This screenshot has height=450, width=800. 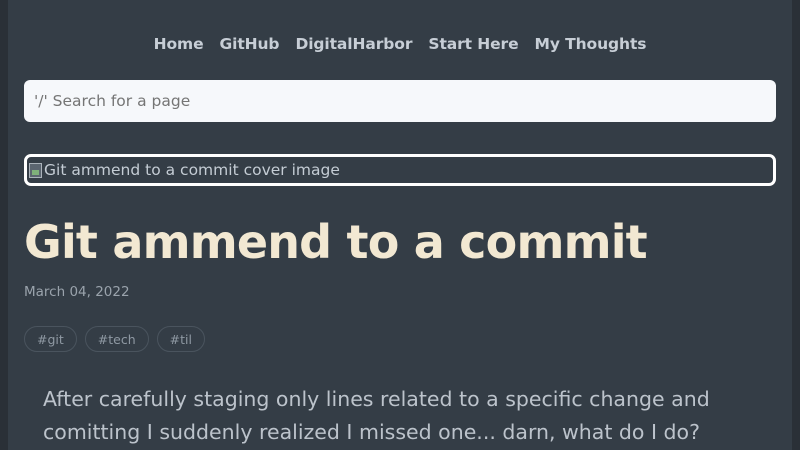 What do you see at coordinates (50, 339) in the screenshot?
I see `tag-git: #git` at bounding box center [50, 339].